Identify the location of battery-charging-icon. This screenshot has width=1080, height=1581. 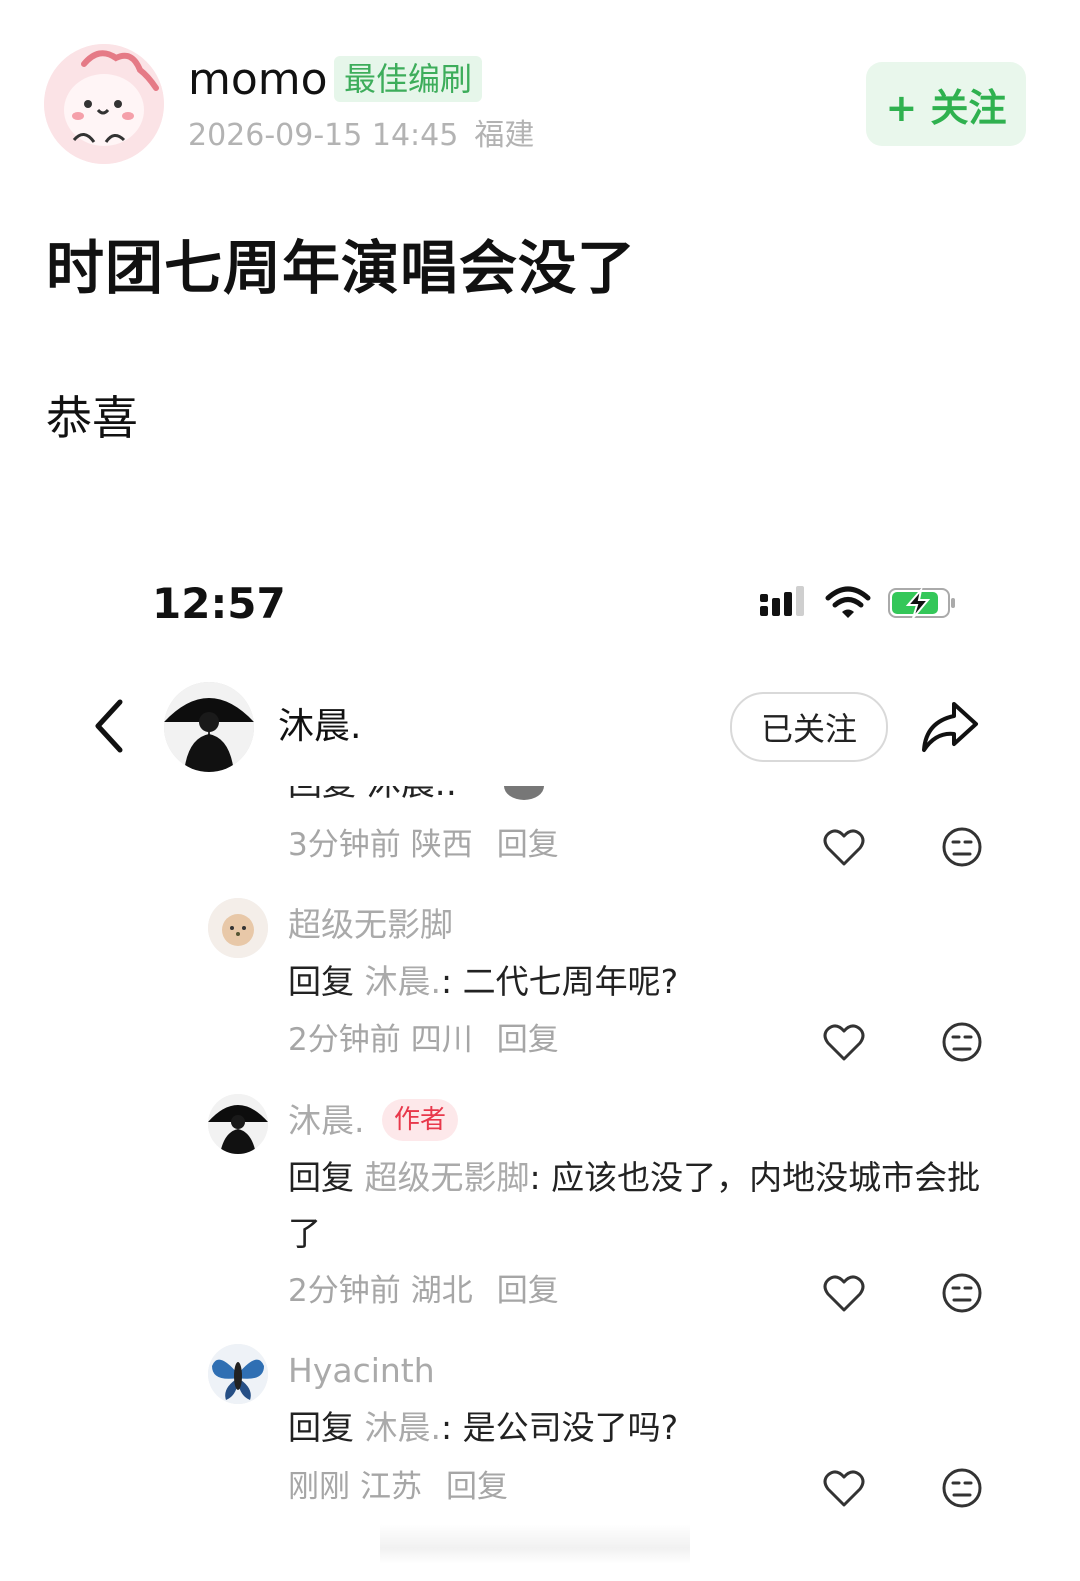
(921, 602).